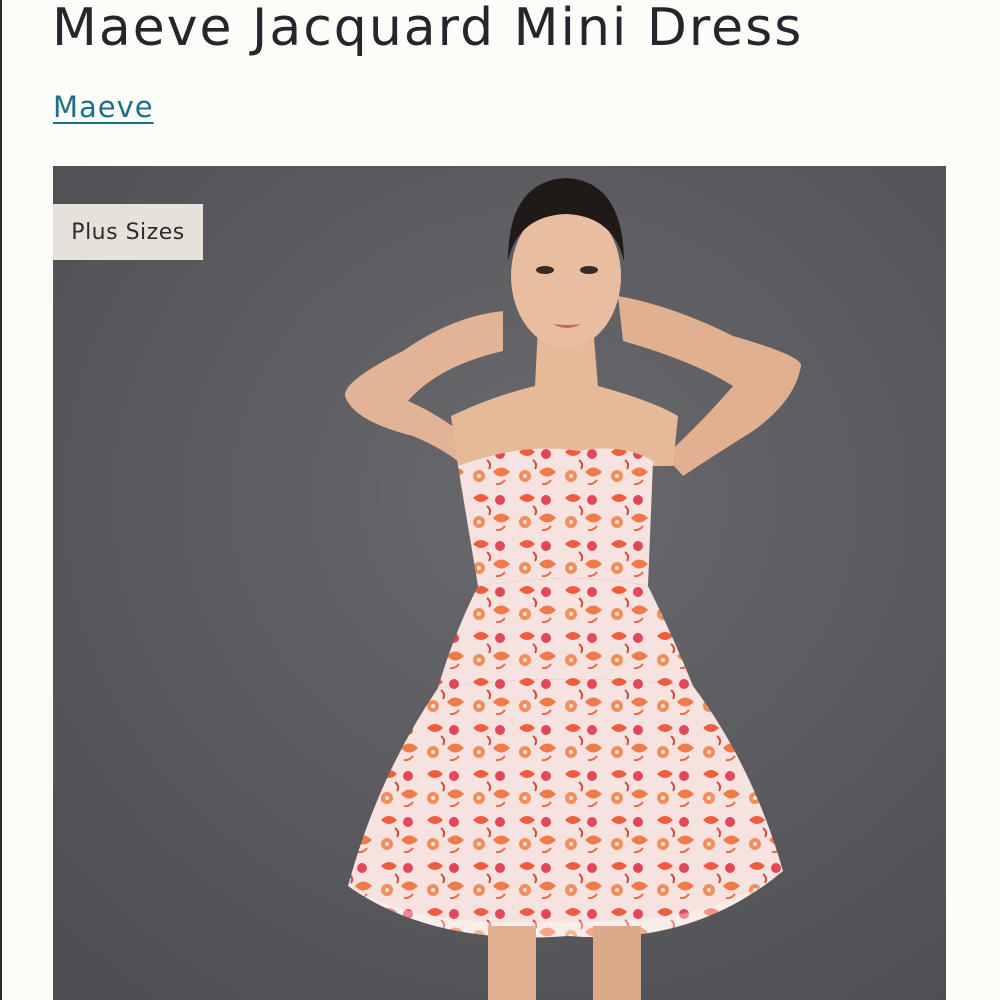  What do you see at coordinates (1, 500) in the screenshot?
I see `window-edge` at bounding box center [1, 500].